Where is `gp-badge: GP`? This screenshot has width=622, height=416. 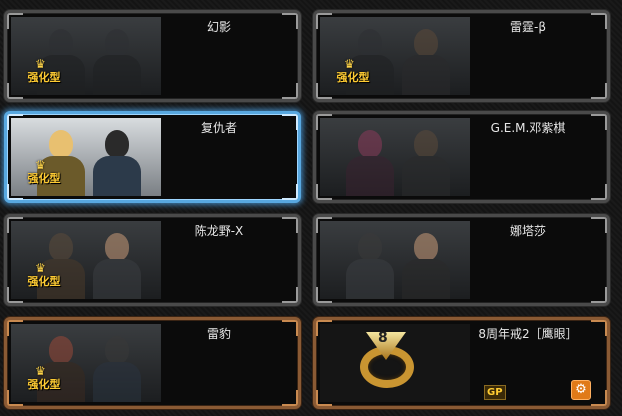 gp-badge: GP is located at coordinates (495, 392).